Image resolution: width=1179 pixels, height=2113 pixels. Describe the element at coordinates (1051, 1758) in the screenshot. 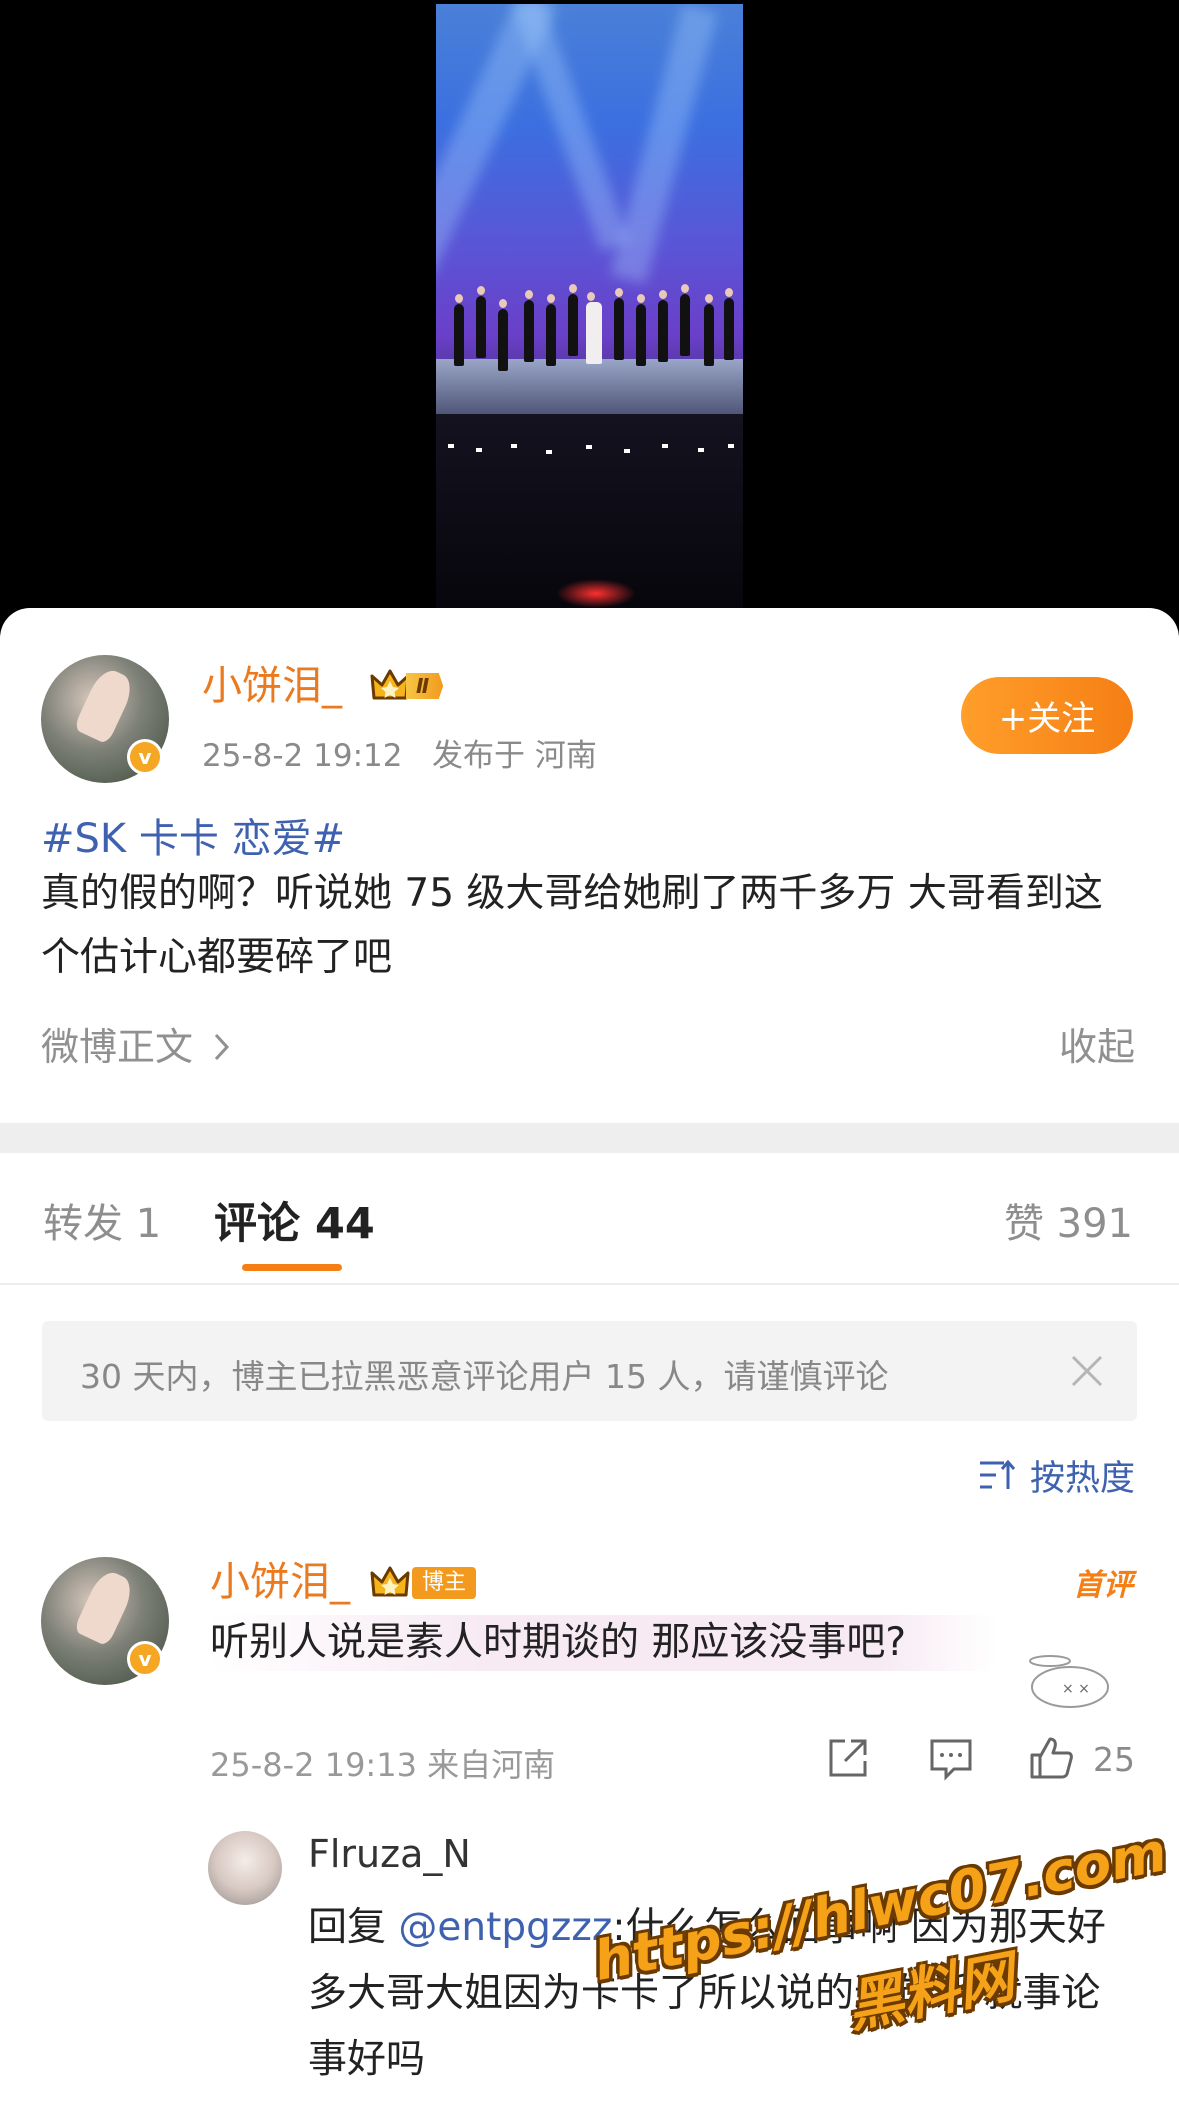

I see `like-icon` at that location.